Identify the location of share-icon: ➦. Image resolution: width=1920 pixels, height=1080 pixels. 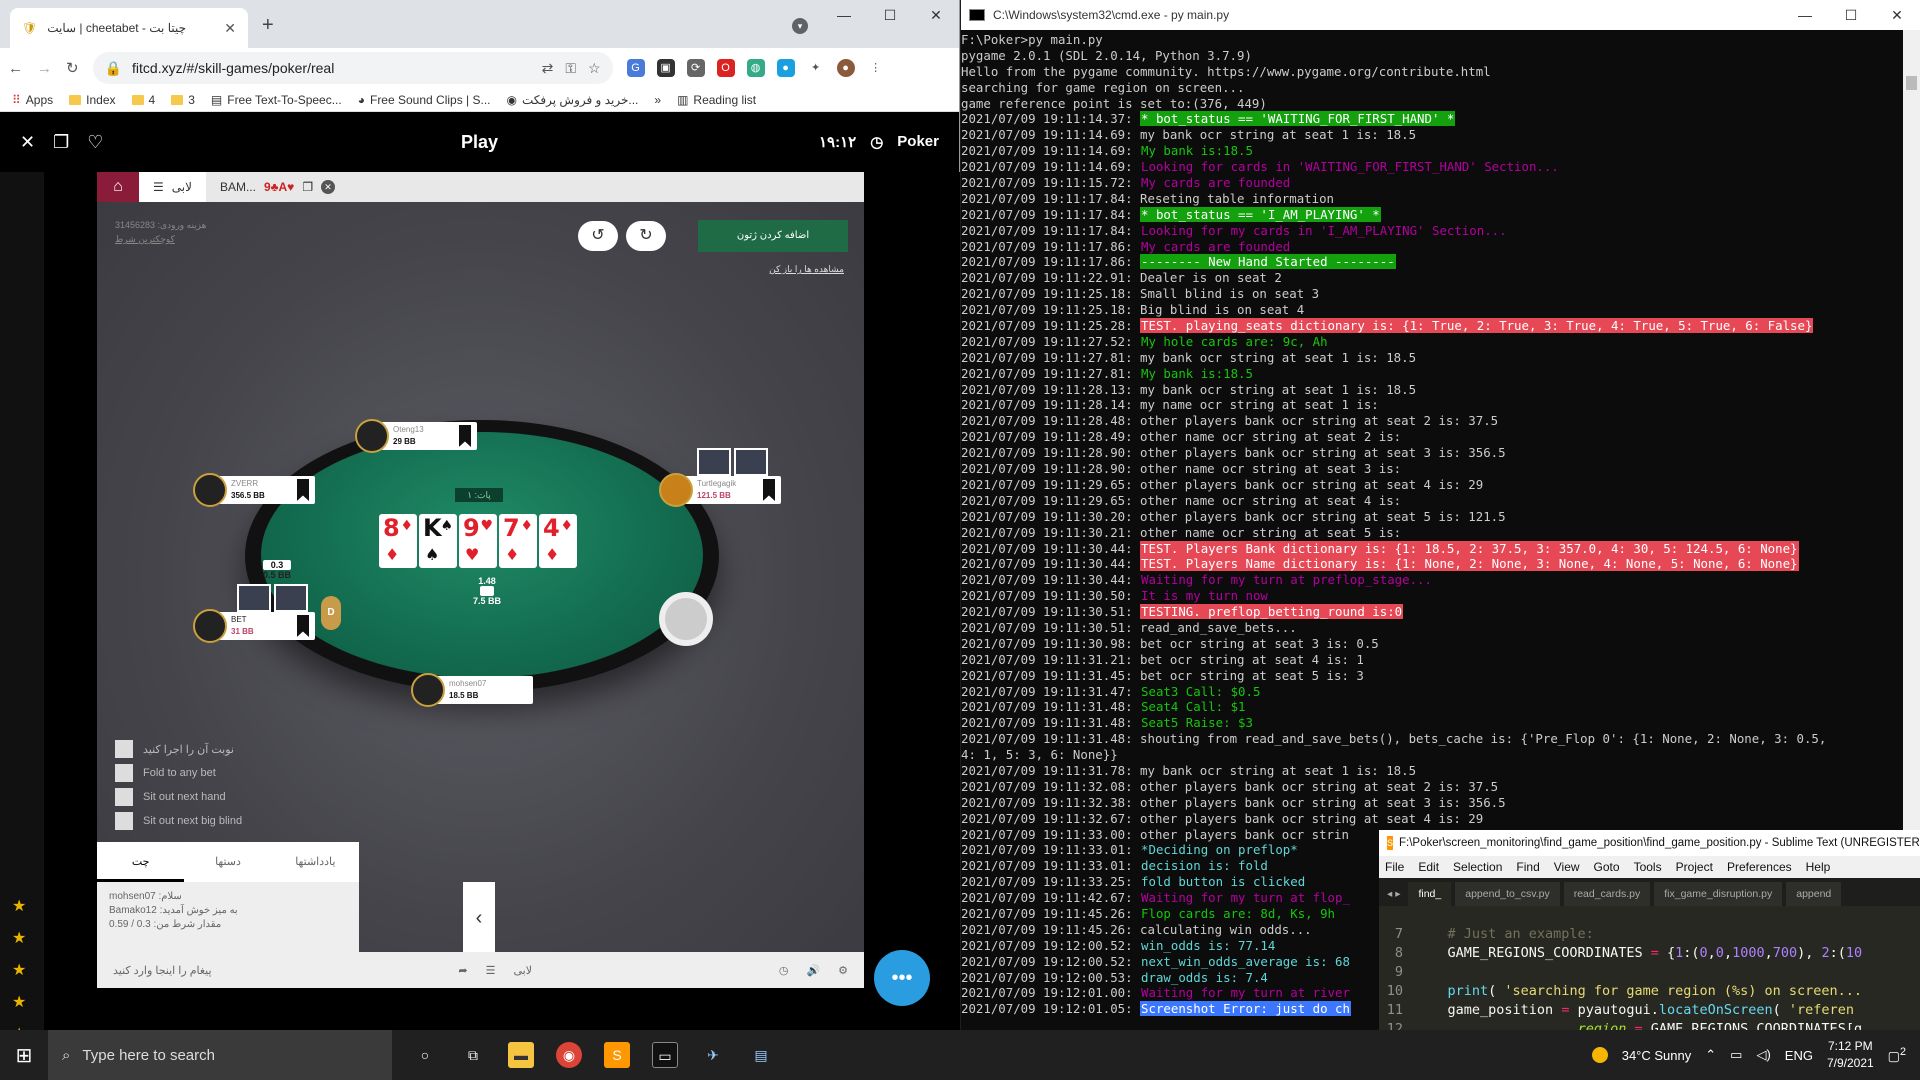
(462, 970).